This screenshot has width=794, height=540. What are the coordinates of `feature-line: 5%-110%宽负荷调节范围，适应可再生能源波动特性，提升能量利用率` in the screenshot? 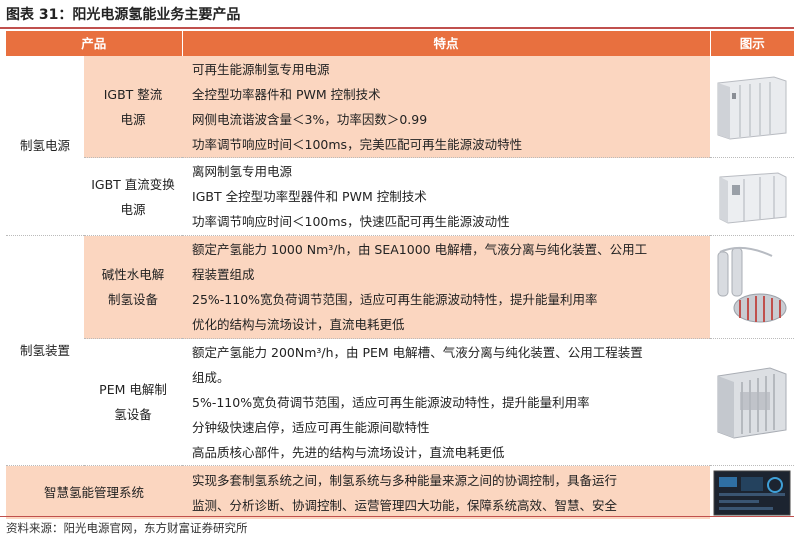 It's located at (391, 402).